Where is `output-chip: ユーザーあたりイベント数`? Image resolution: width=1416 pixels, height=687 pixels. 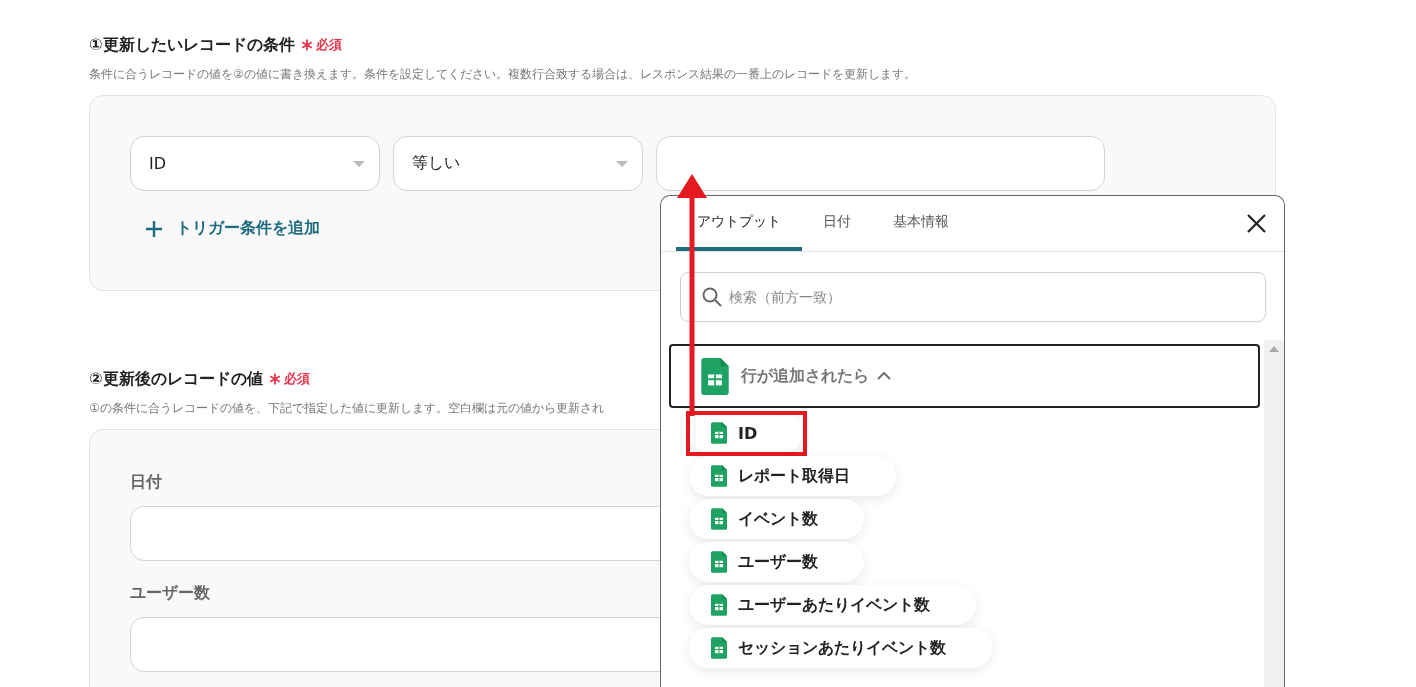
output-chip: ユーザーあたりイベント数 is located at coordinates (832, 605).